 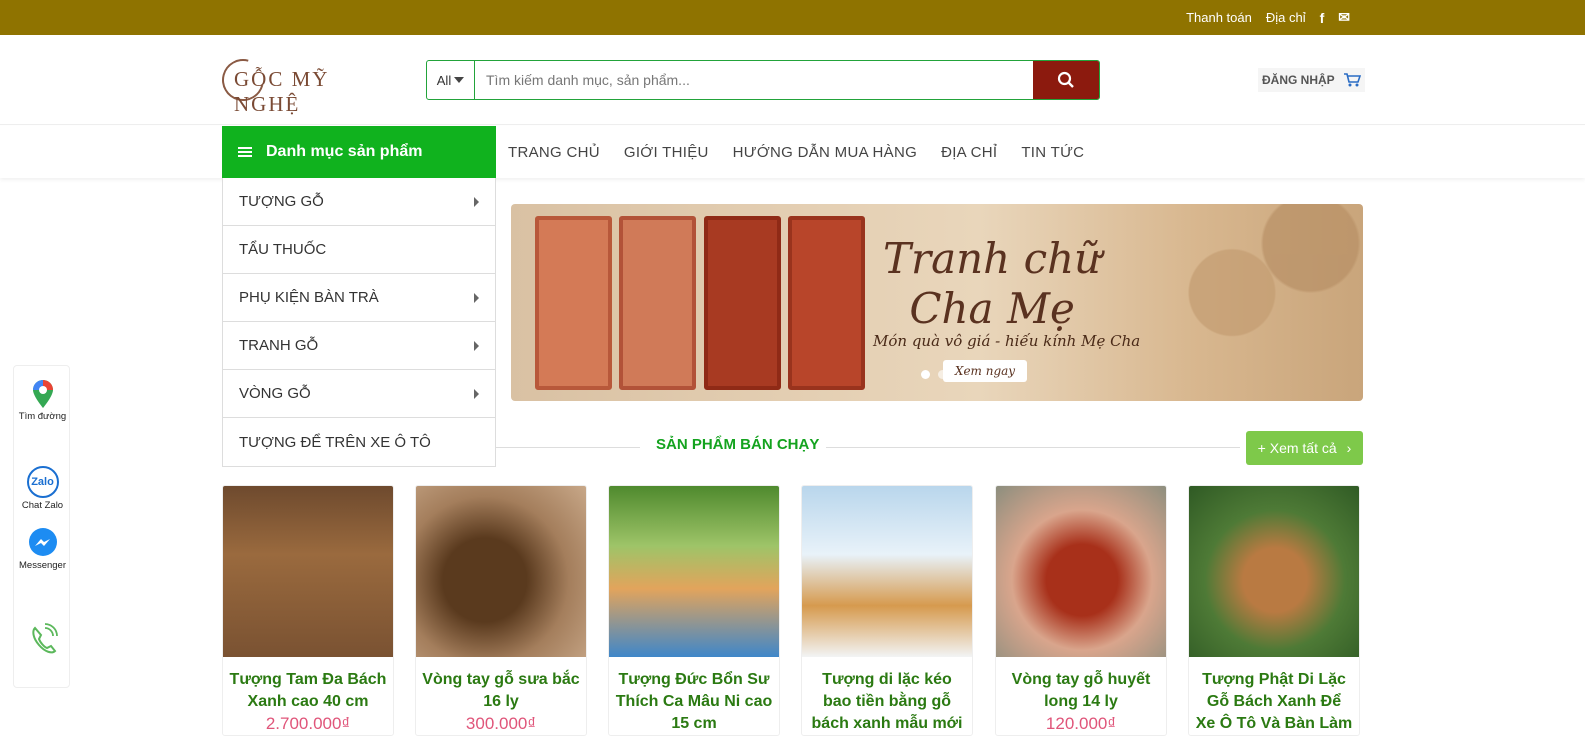 I want to click on section-title: SẢN PHẨM BÁN CHẠY, so click(x=738, y=444).